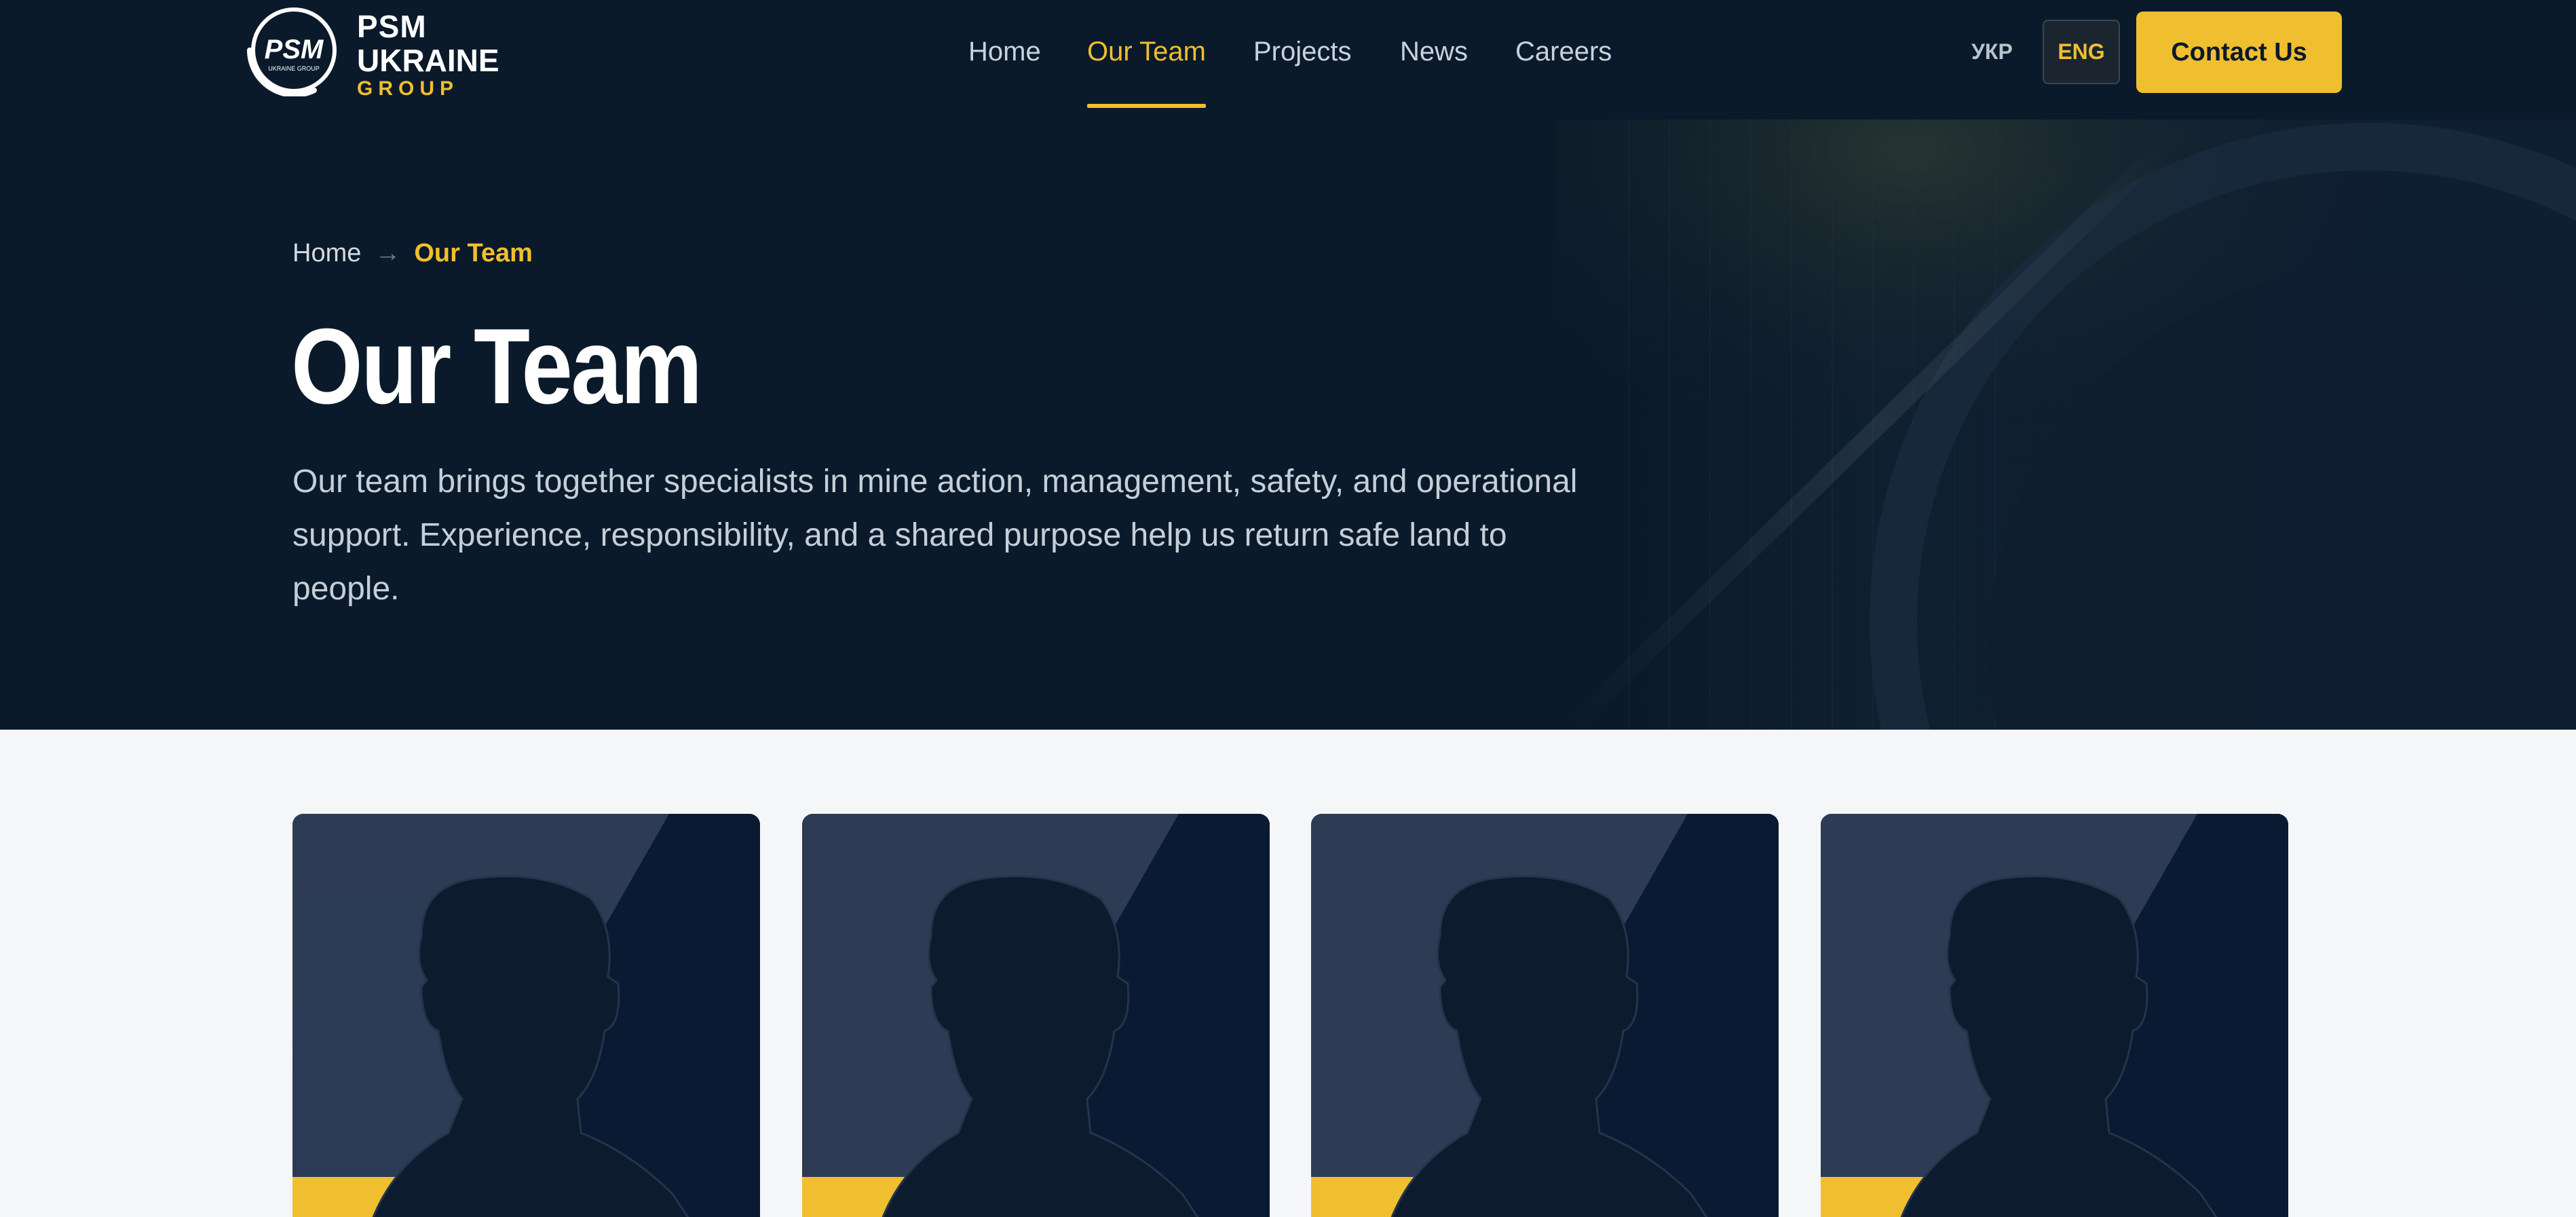 The image size is (2576, 1217). Describe the element at coordinates (1146, 52) in the screenshot. I see `nav-our-team: Our Team` at that location.